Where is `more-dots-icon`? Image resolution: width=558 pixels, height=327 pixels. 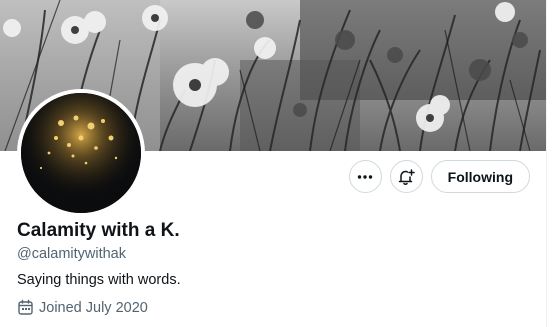
more-dots-icon is located at coordinates (365, 176).